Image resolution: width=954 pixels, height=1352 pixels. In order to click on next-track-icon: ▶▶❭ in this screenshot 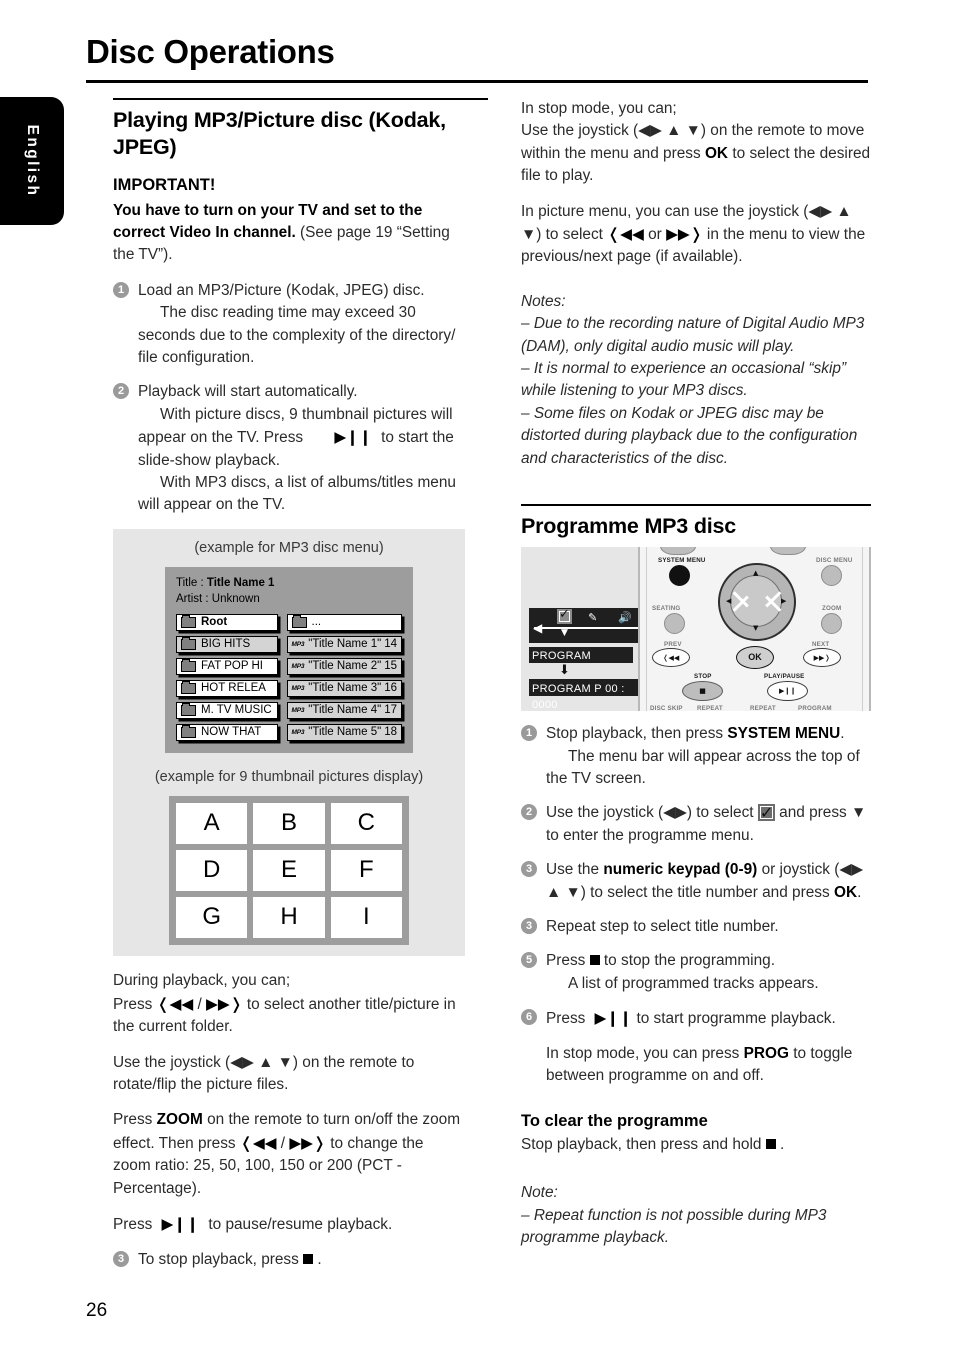, I will do `click(224, 1003)`.